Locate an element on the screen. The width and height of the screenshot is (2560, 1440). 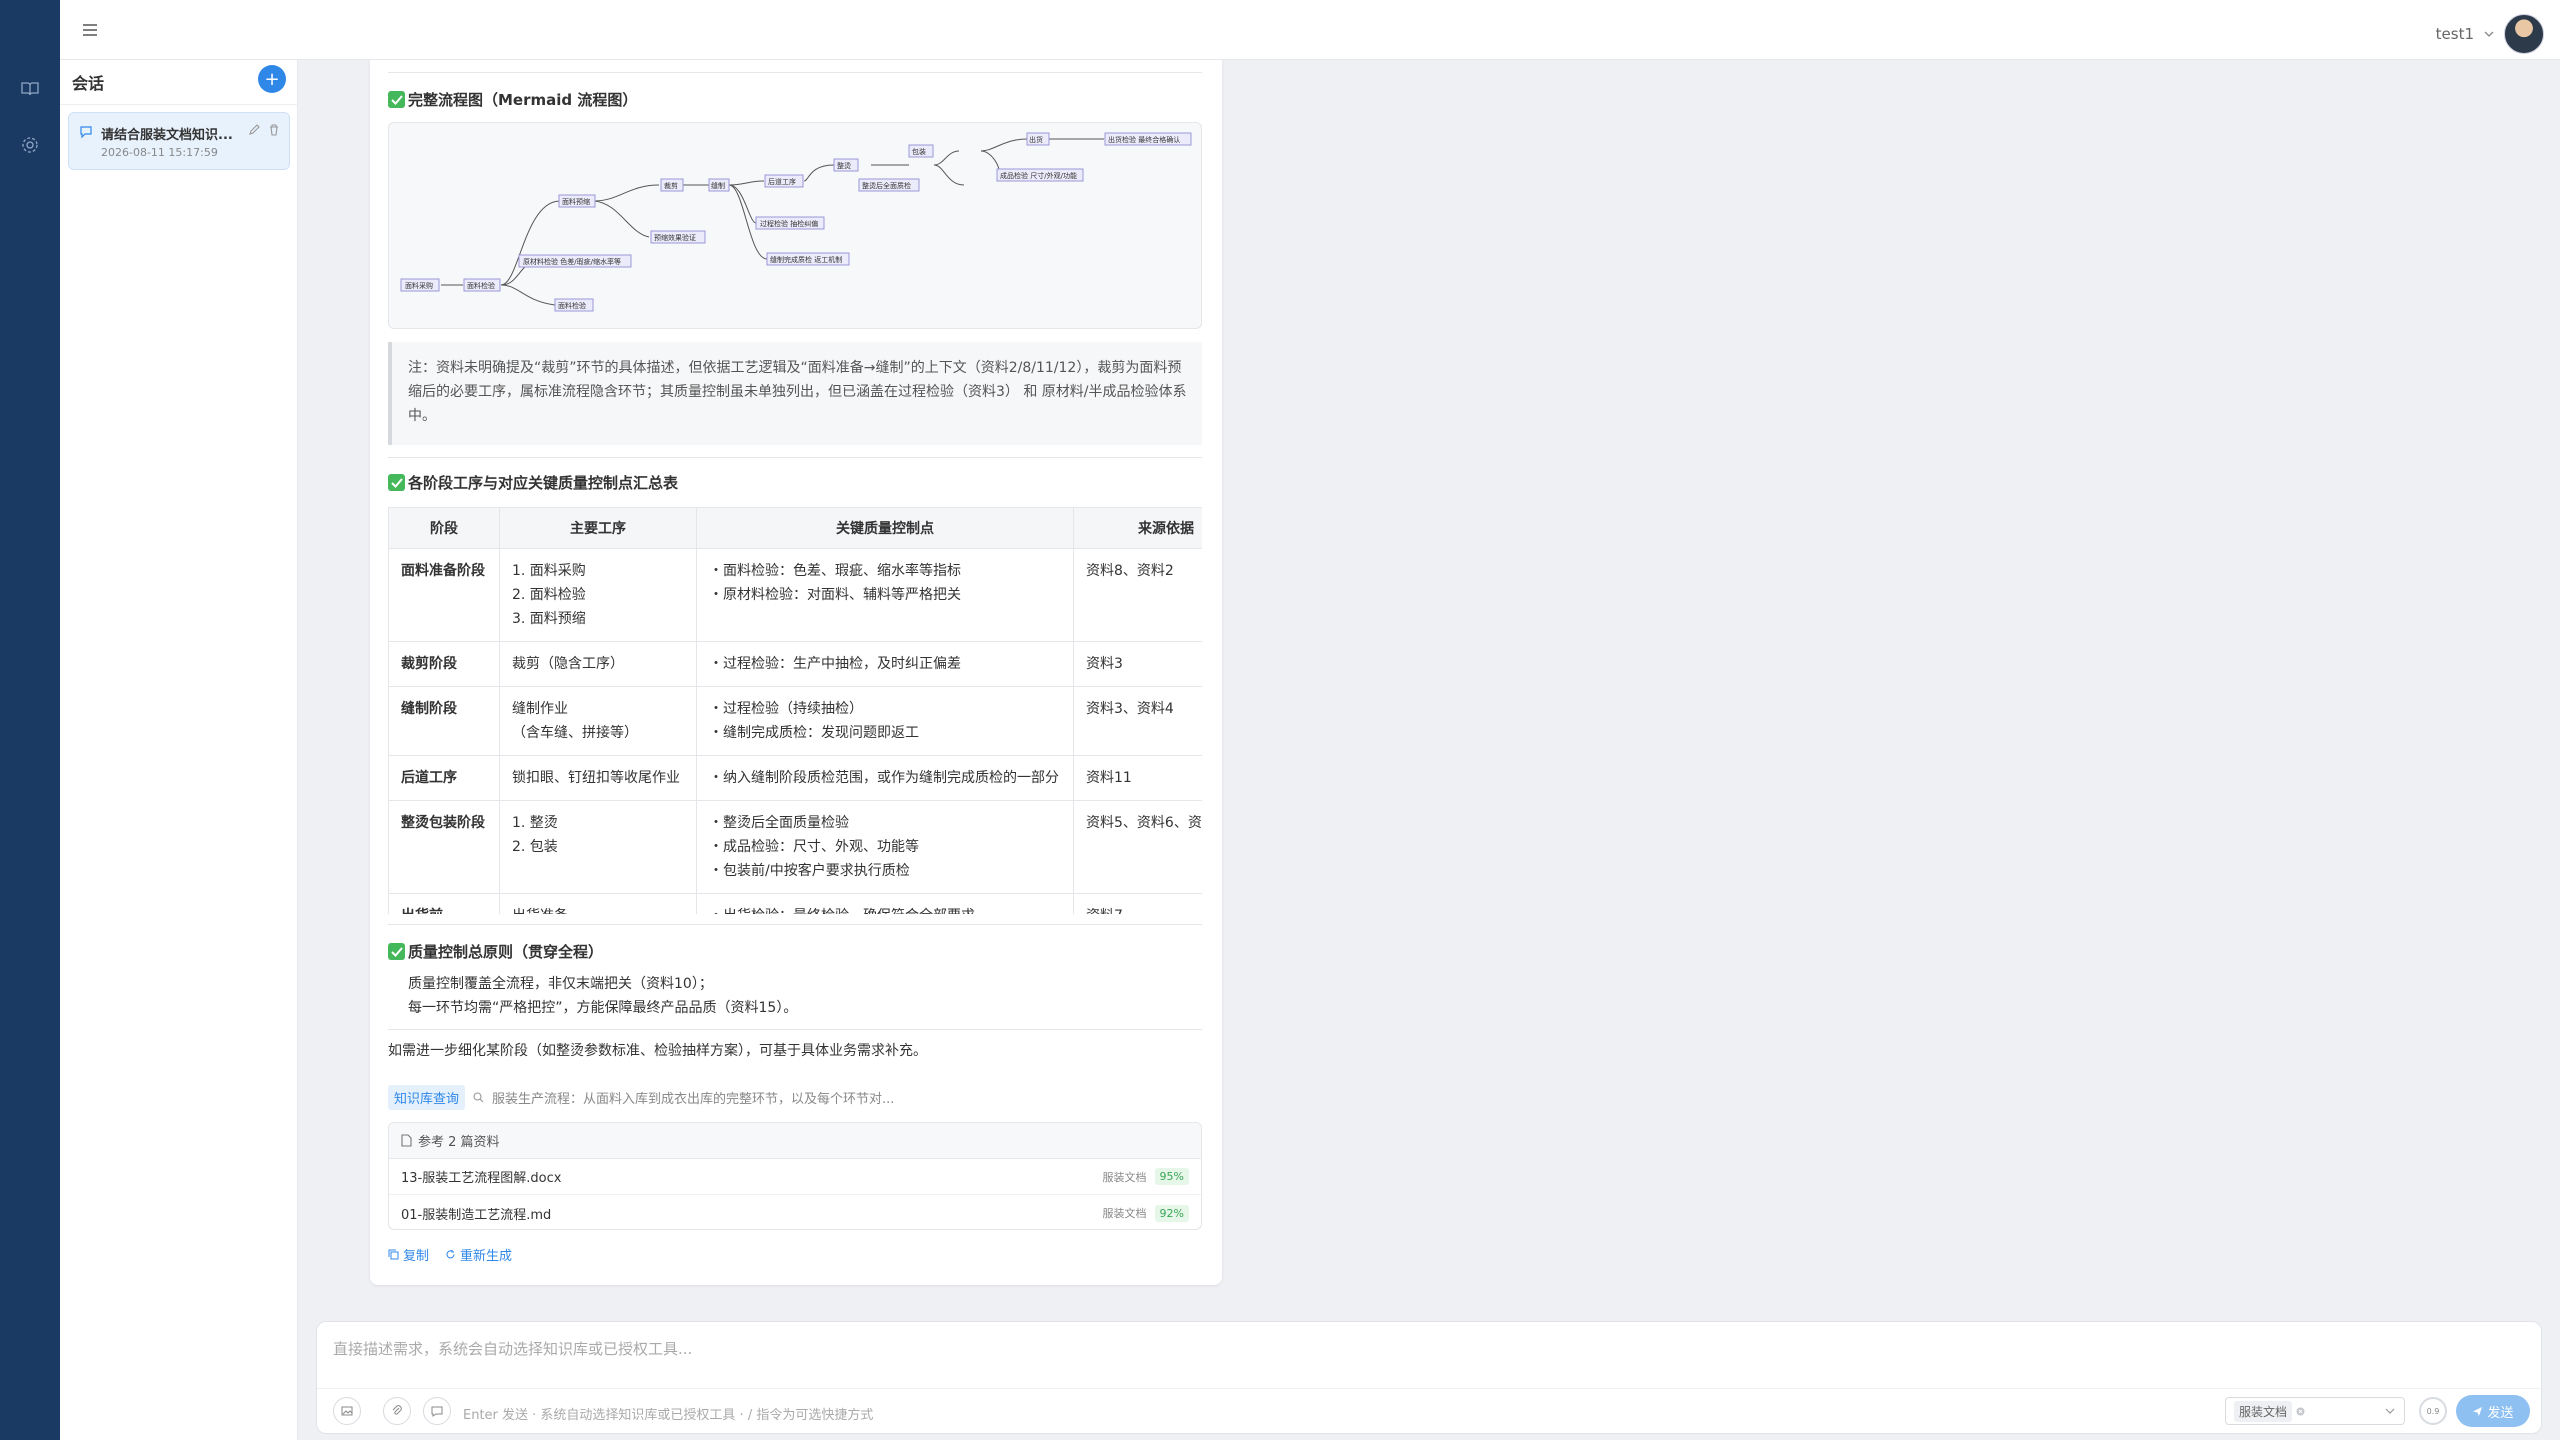
refresh-icon is located at coordinates (450, 1254).